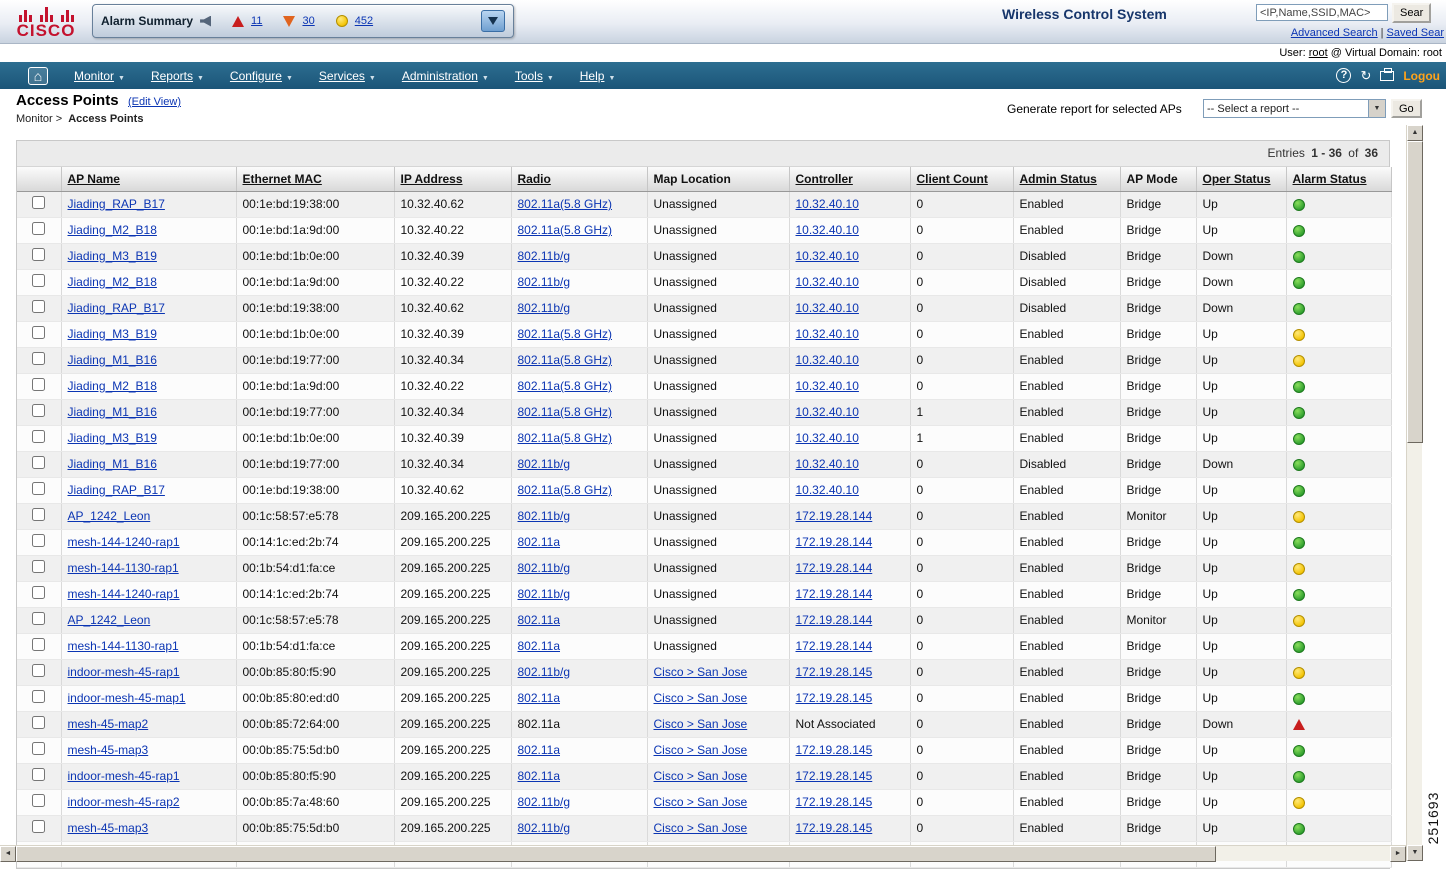 Image resolution: width=1446 pixels, height=869 pixels. I want to click on edit-view-link: (Edit View), so click(154, 102).